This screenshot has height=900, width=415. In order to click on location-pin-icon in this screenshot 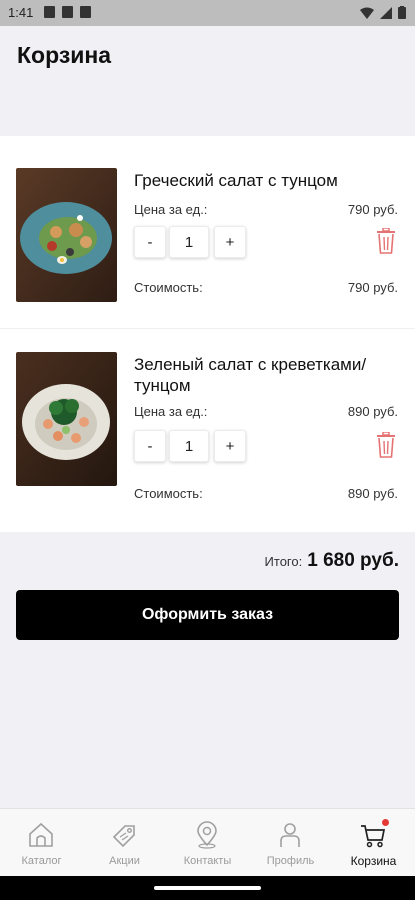, I will do `click(207, 835)`.